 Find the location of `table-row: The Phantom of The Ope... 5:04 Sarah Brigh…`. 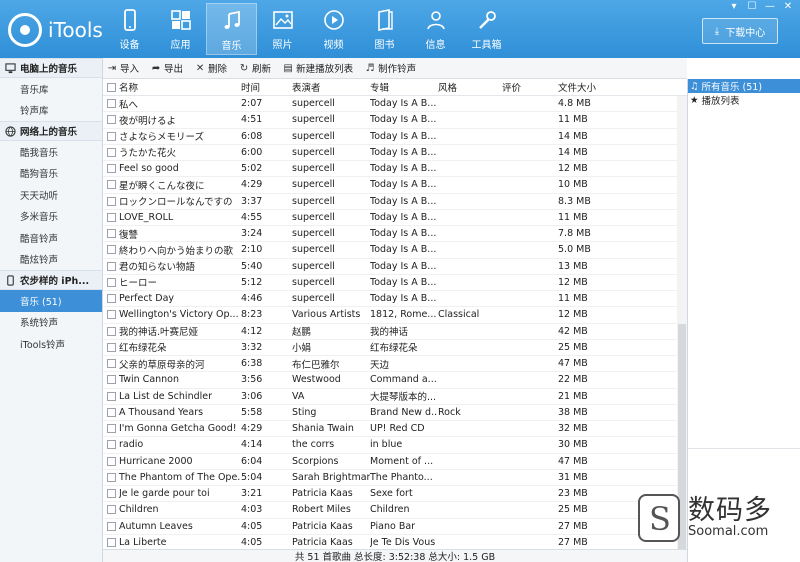

table-row: The Phantom of The Ope... 5:04 Sarah Brigh… is located at coordinates (395, 478).